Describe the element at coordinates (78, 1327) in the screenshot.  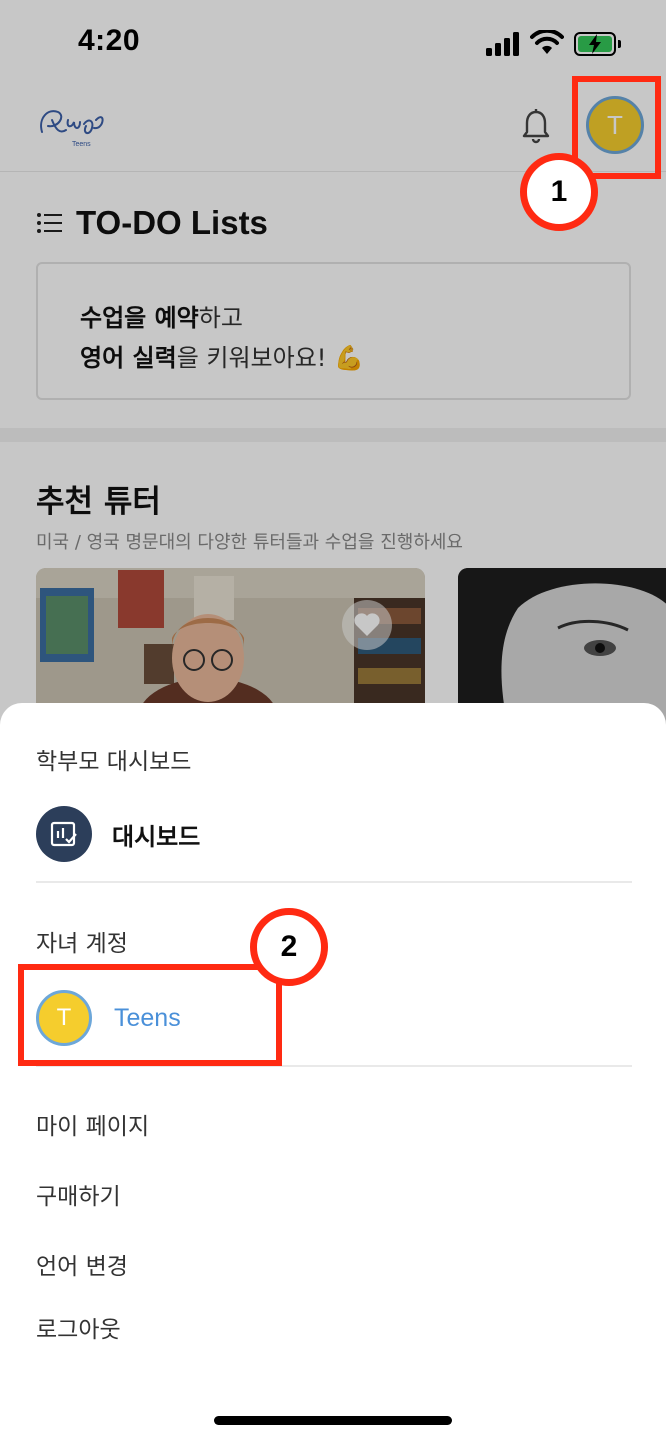
I see `logout-menu-item: 로그아웃` at that location.